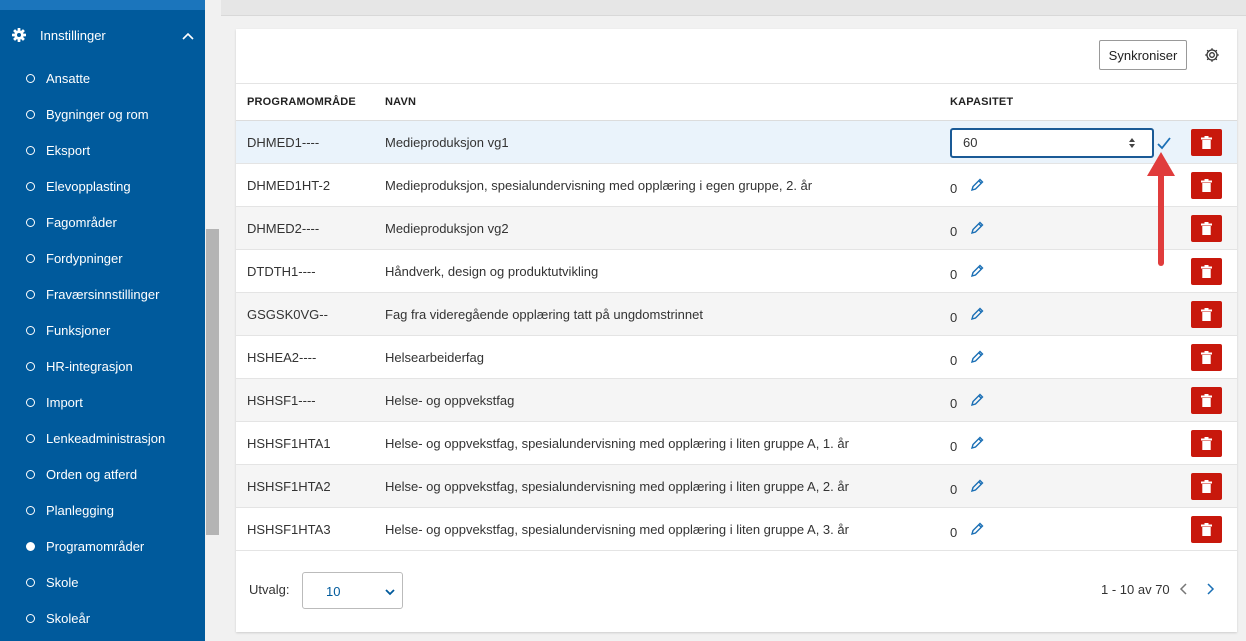 This screenshot has width=1246, height=641. Describe the element at coordinates (289, 185) in the screenshot. I see `row-code: DHMED1HT-2` at that location.